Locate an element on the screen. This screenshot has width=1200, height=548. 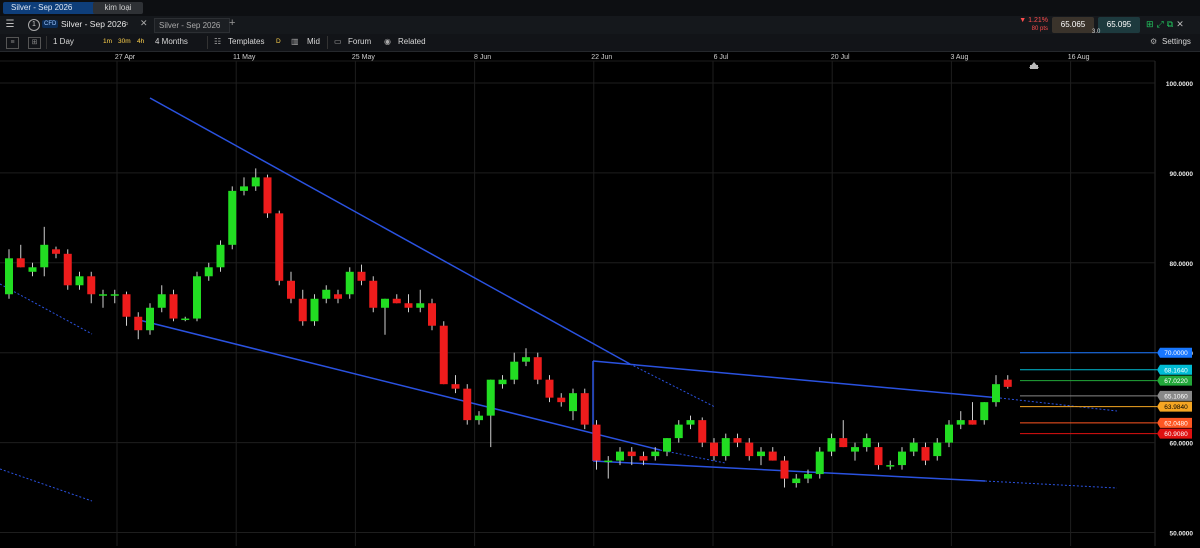
layout-icon: ⊞ is located at coordinates (34, 43).